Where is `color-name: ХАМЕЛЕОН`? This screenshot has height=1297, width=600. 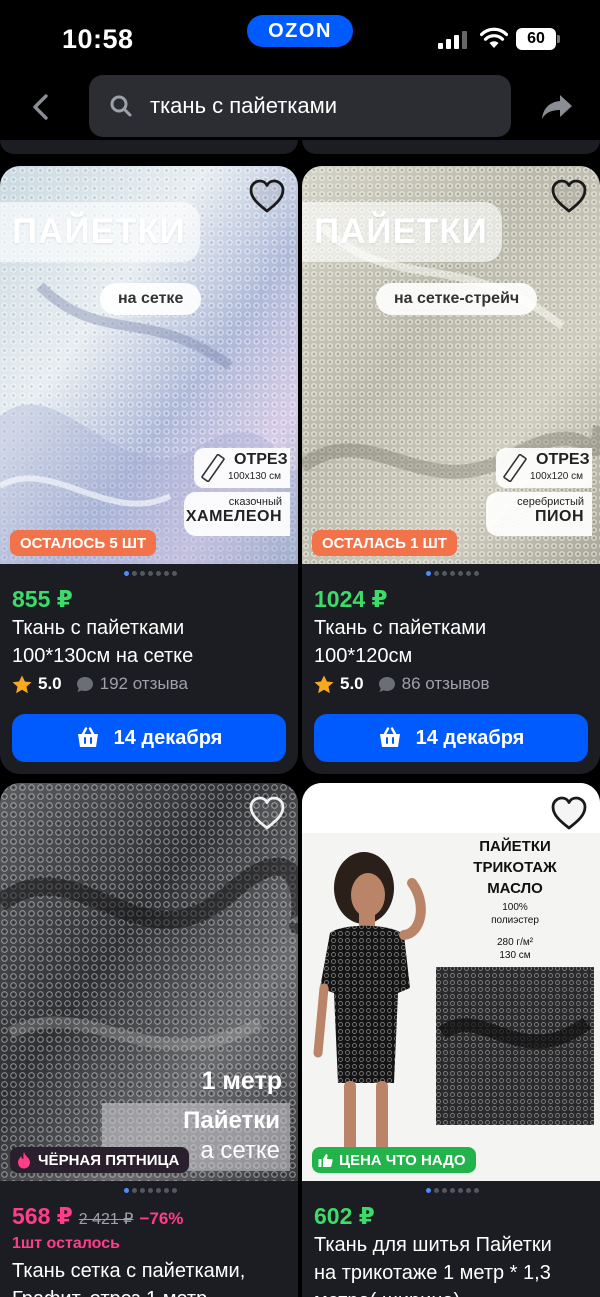
color-name: ХАМЕЛЕОН is located at coordinates (233, 516).